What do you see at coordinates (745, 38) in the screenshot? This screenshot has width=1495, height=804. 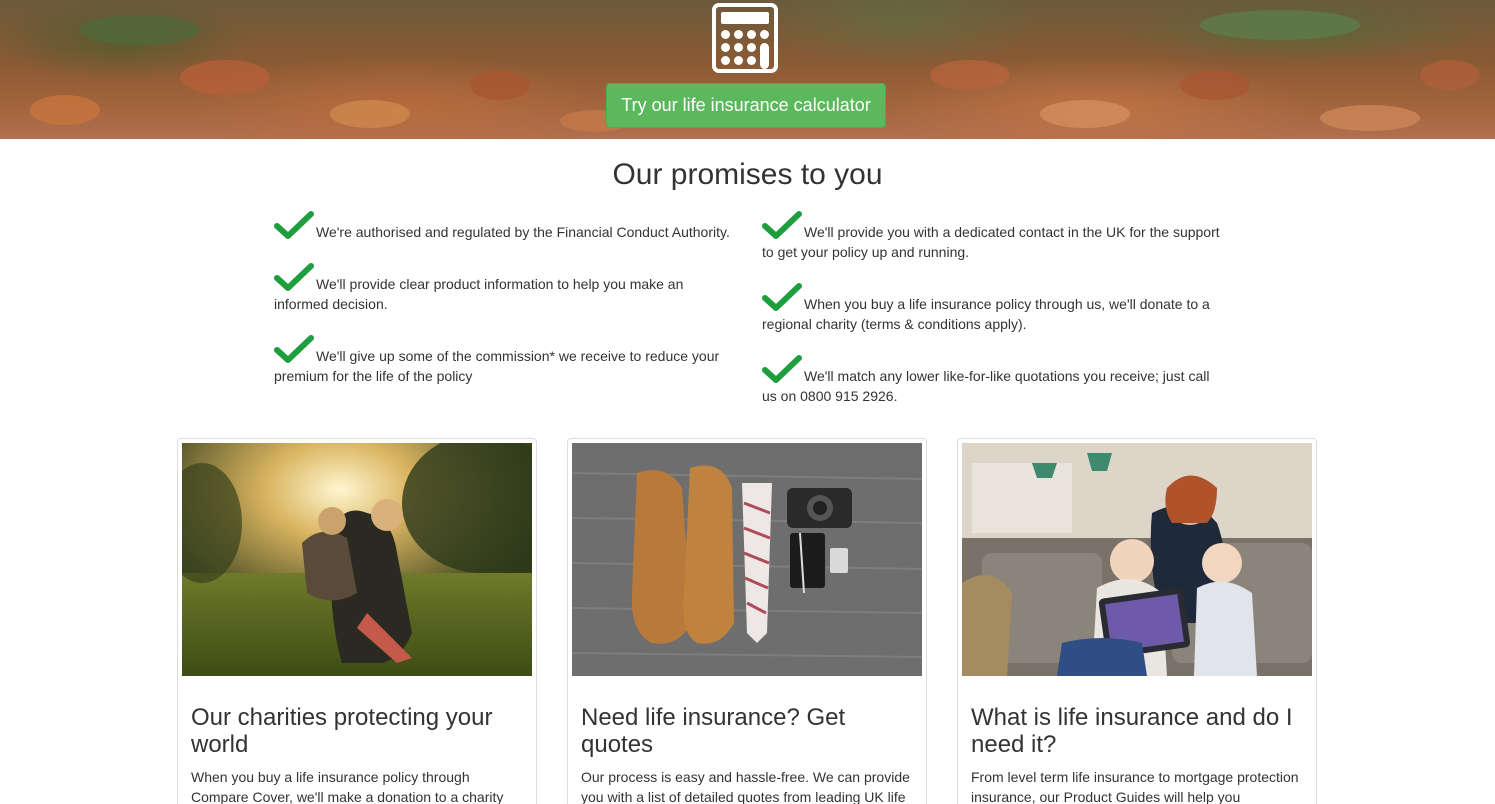 I see `calculator-icon` at bounding box center [745, 38].